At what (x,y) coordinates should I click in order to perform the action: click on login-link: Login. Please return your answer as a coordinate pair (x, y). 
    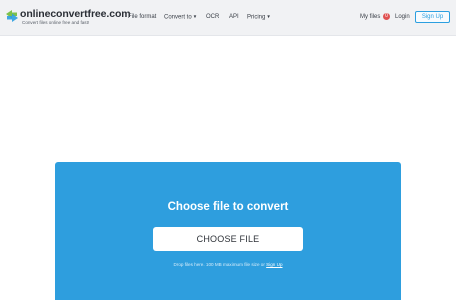
    Looking at the image, I should click on (402, 17).